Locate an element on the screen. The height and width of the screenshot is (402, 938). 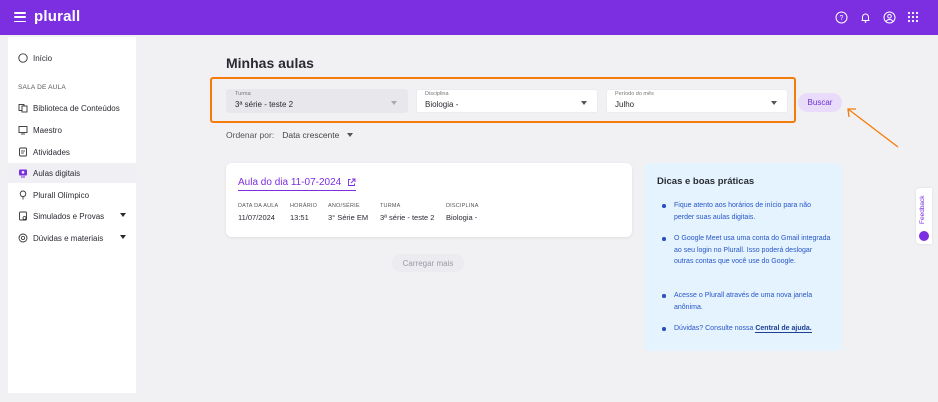
periodo-select: Período do mês Julho is located at coordinates (697, 101).